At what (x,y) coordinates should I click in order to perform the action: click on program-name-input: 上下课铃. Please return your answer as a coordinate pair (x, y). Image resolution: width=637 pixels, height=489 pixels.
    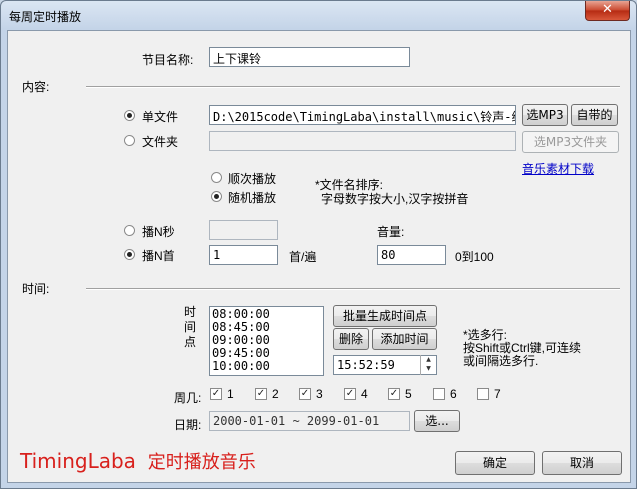
    Looking at the image, I should click on (309, 57).